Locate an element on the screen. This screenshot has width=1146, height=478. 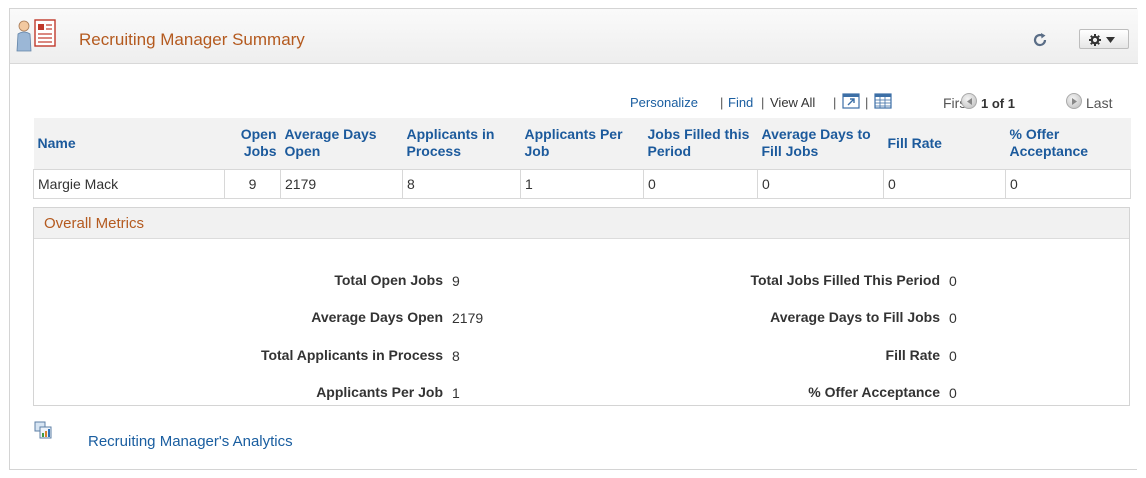
metric-value-average-days-to-fill: 0 is located at coordinates (953, 318).